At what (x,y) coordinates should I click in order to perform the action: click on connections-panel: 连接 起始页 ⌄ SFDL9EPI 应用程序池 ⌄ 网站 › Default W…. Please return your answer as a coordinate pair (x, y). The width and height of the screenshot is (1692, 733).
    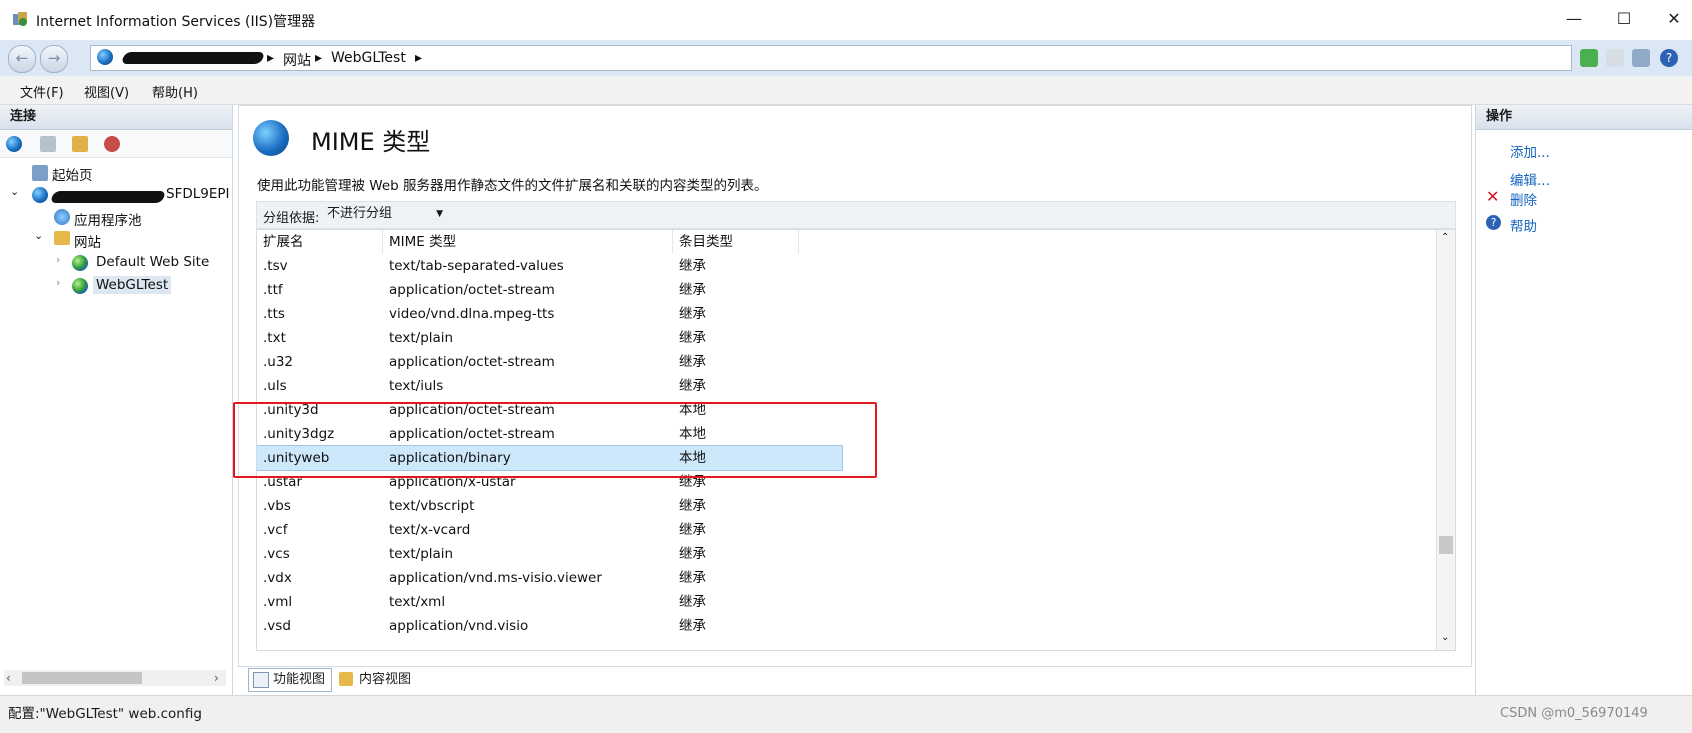
    Looking at the image, I should click on (116, 400).